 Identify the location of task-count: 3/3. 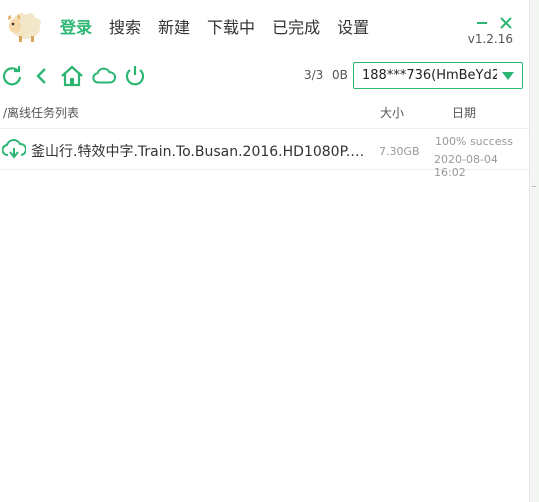
(314, 75).